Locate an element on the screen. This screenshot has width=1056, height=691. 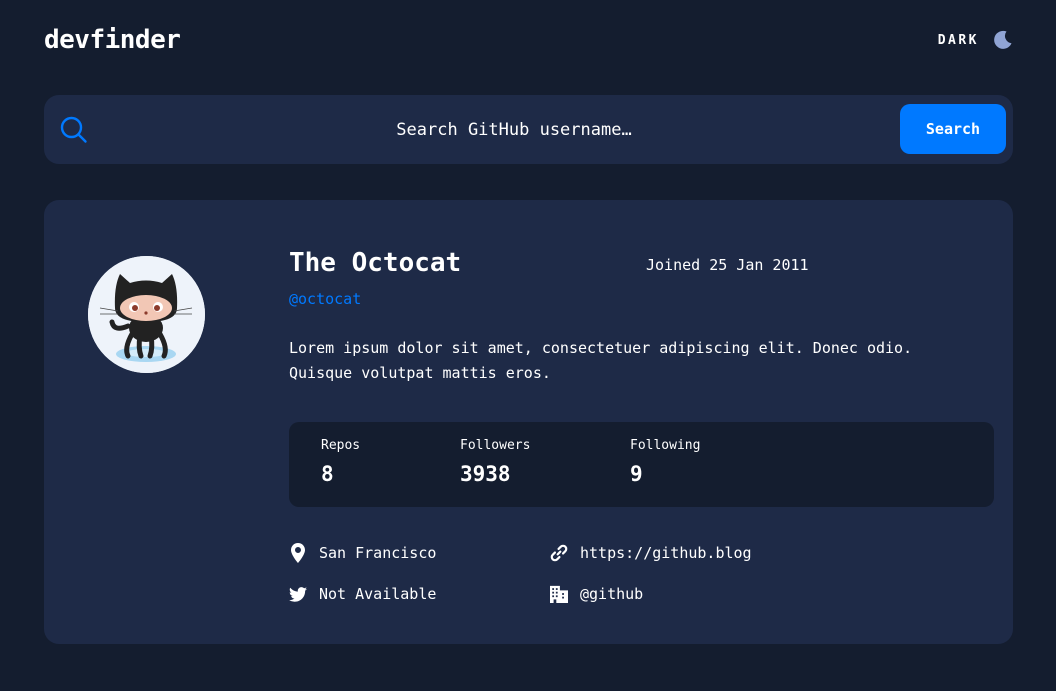
info-company: @github is located at coordinates (596, 594).